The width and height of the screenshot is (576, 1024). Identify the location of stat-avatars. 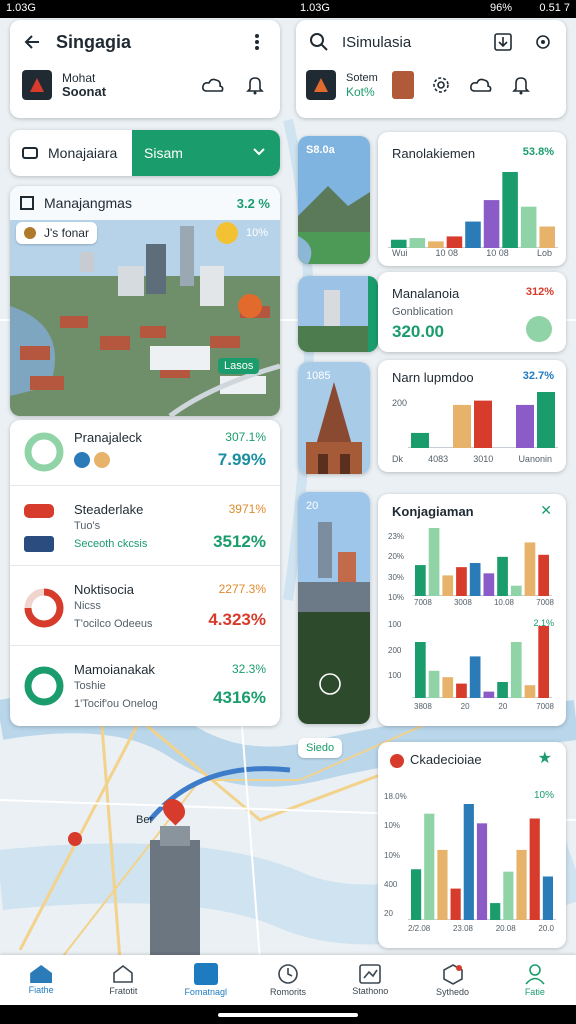
(92, 460).